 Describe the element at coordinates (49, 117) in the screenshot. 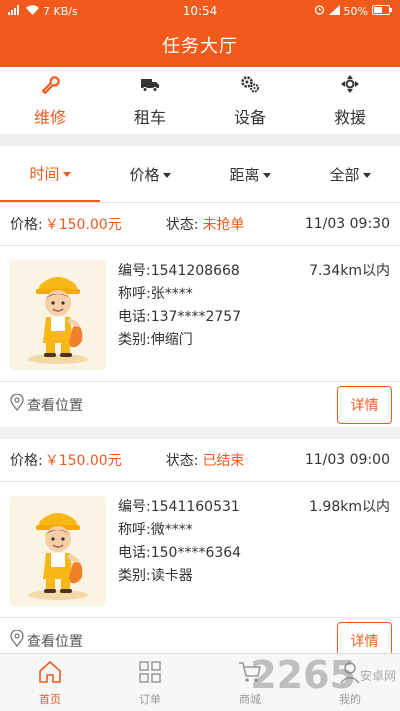

I see `category-label: 维修` at that location.